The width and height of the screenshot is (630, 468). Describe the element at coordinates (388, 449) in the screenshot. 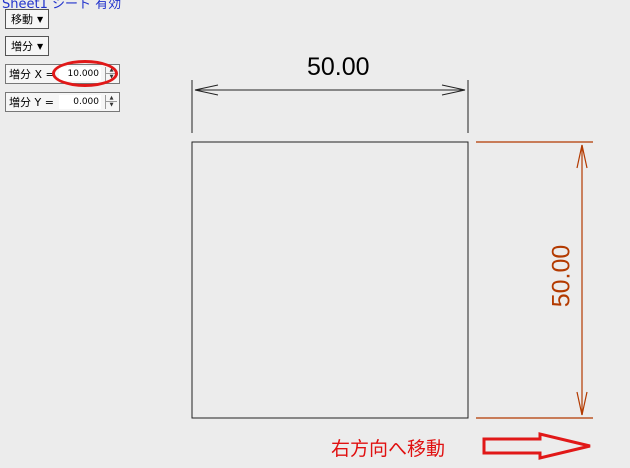

I see `move-instruction-text: 右方向へ移動` at that location.